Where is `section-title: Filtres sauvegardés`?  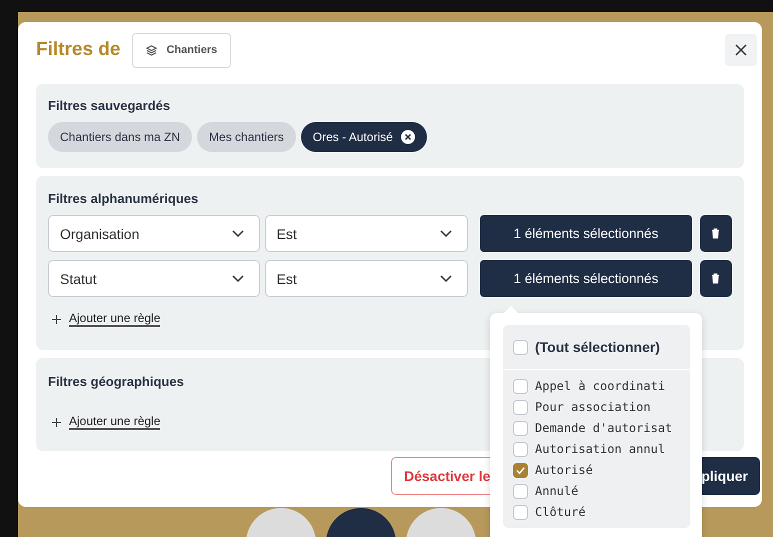 section-title: Filtres sauvegardés is located at coordinates (109, 105).